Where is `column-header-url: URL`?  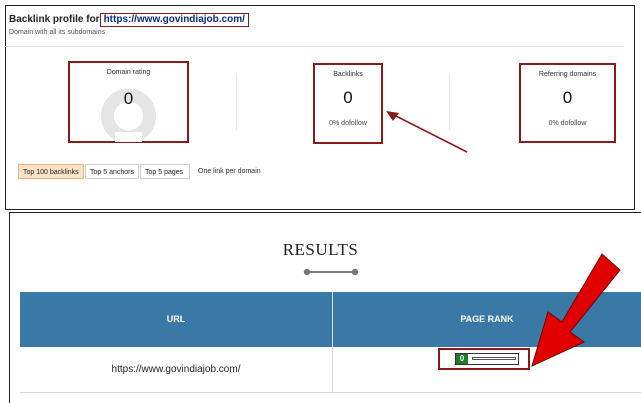
column-header-url: URL is located at coordinates (176, 319).